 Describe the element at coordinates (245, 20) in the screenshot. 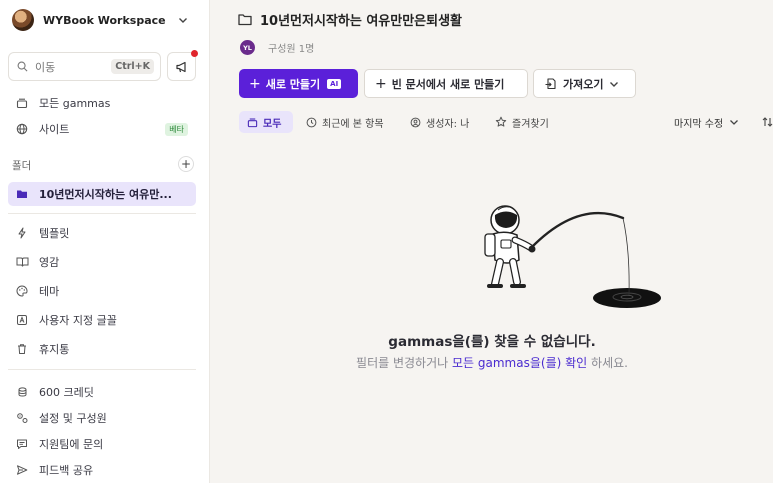

I see `folder-icon` at that location.